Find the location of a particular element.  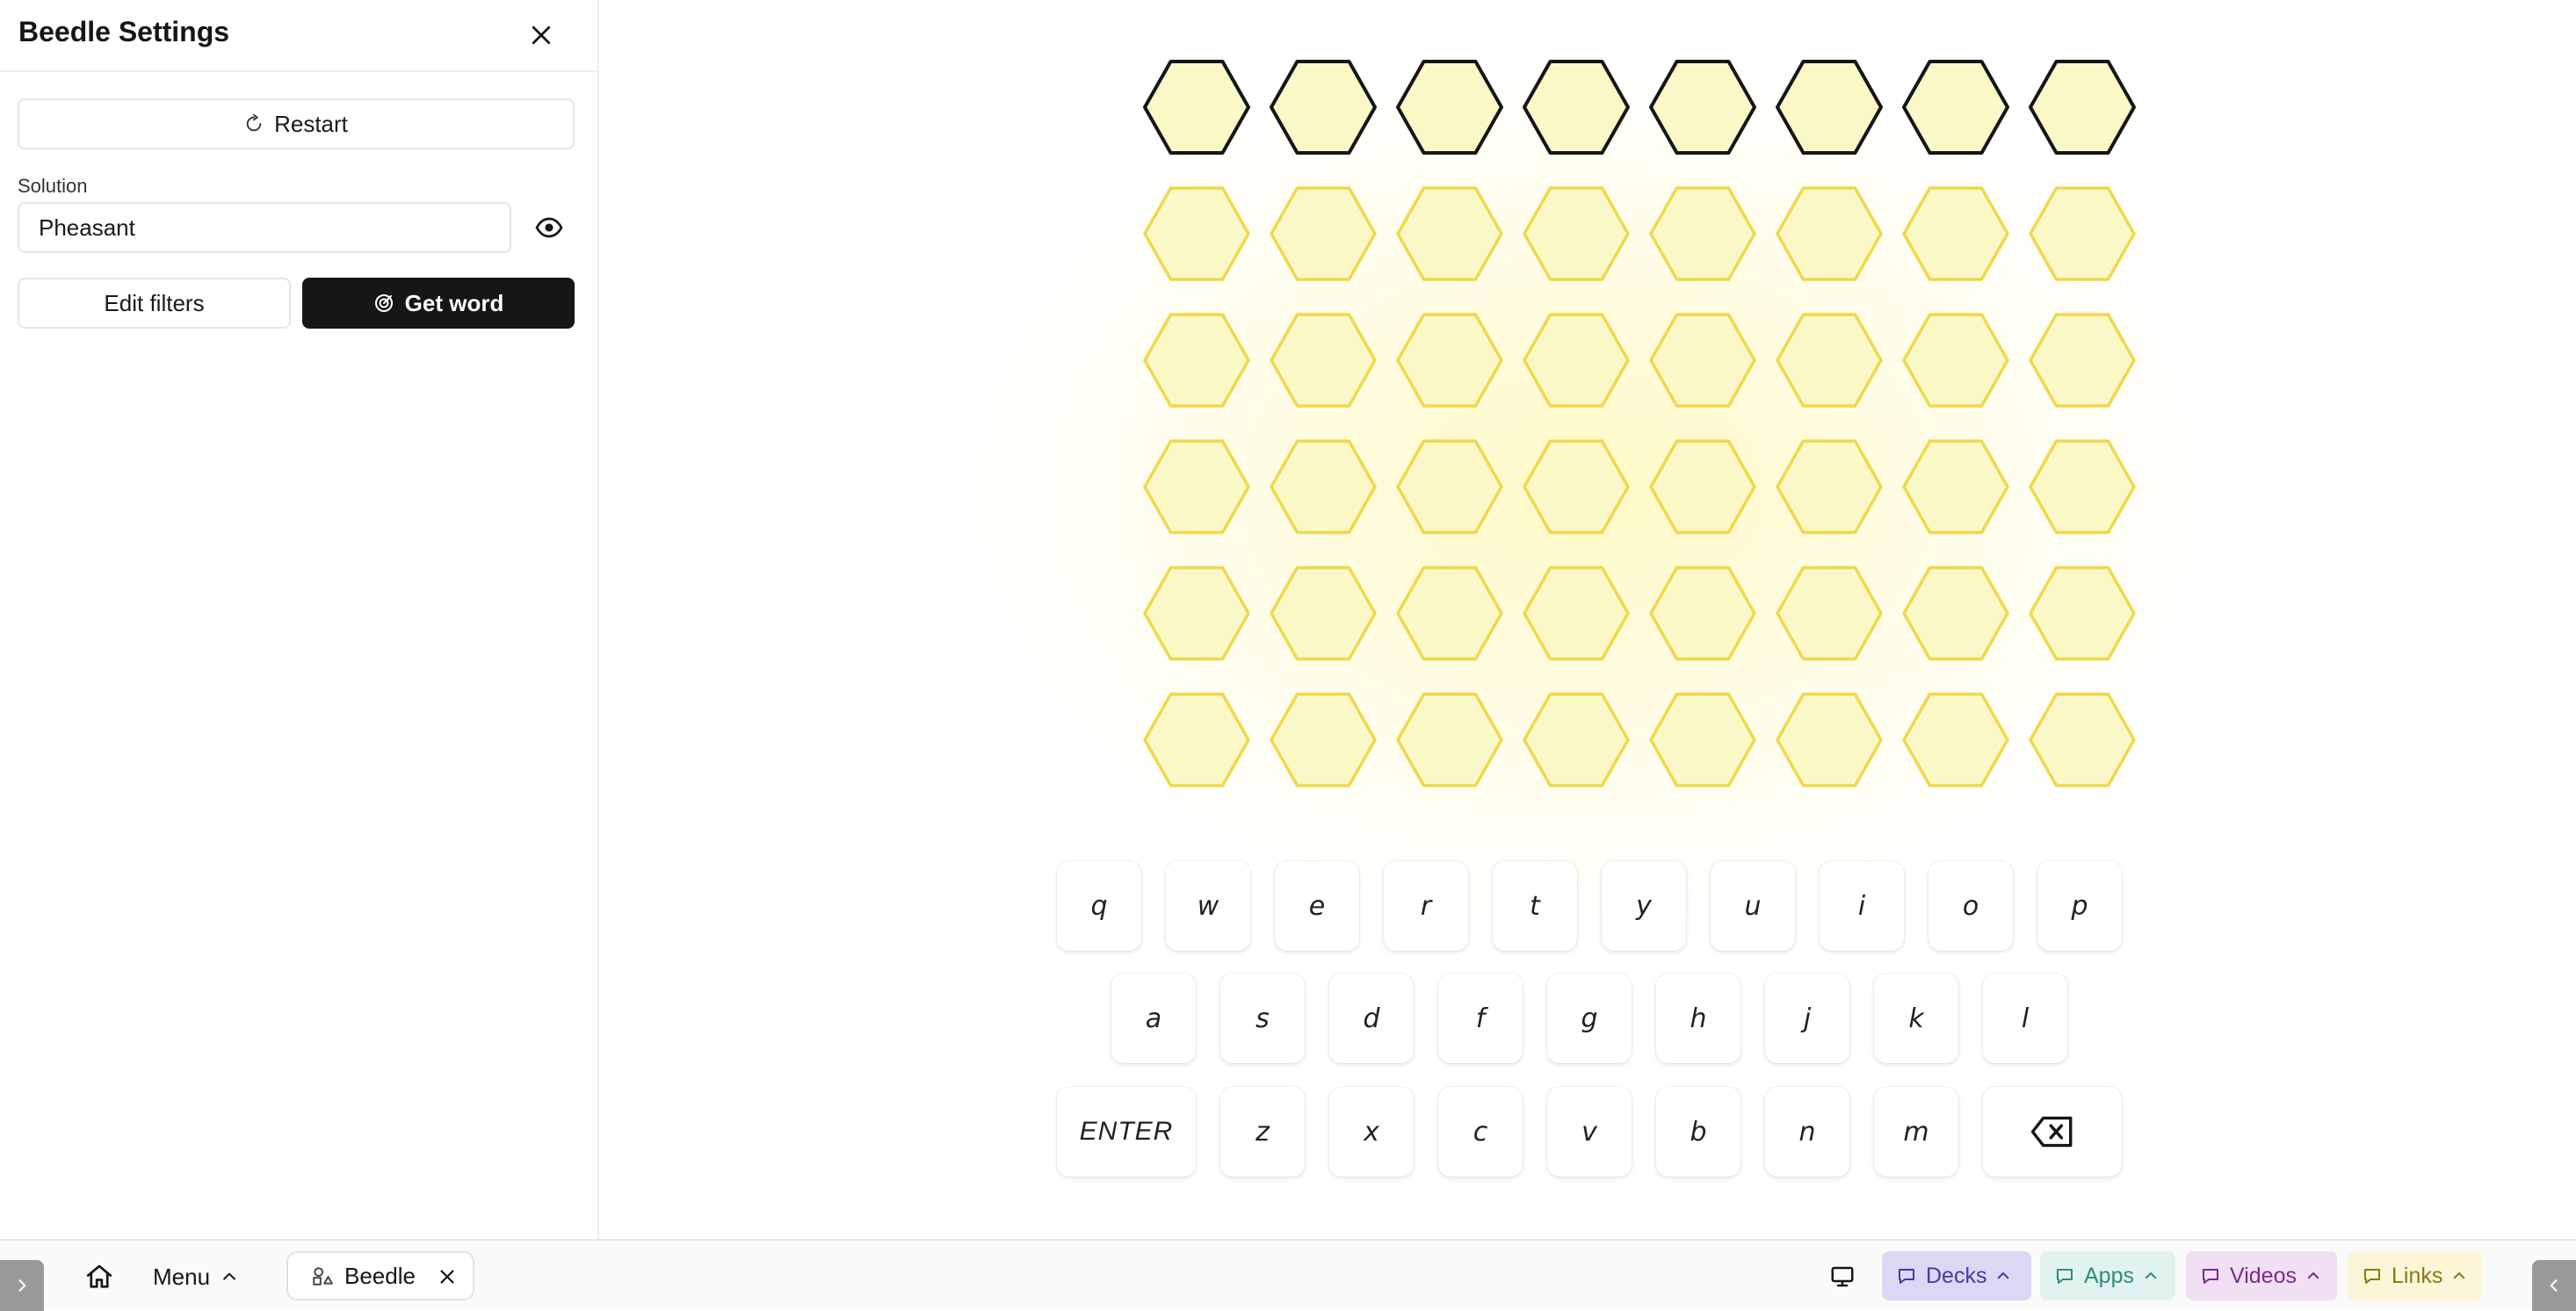

screen-toggle-button is located at coordinates (1842, 1277).